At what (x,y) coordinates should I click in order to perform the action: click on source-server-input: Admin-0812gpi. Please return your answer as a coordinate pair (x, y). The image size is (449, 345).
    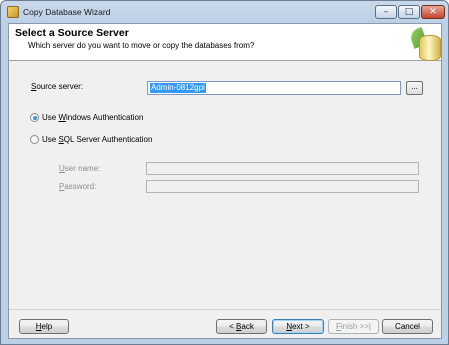
    Looking at the image, I should click on (274, 88).